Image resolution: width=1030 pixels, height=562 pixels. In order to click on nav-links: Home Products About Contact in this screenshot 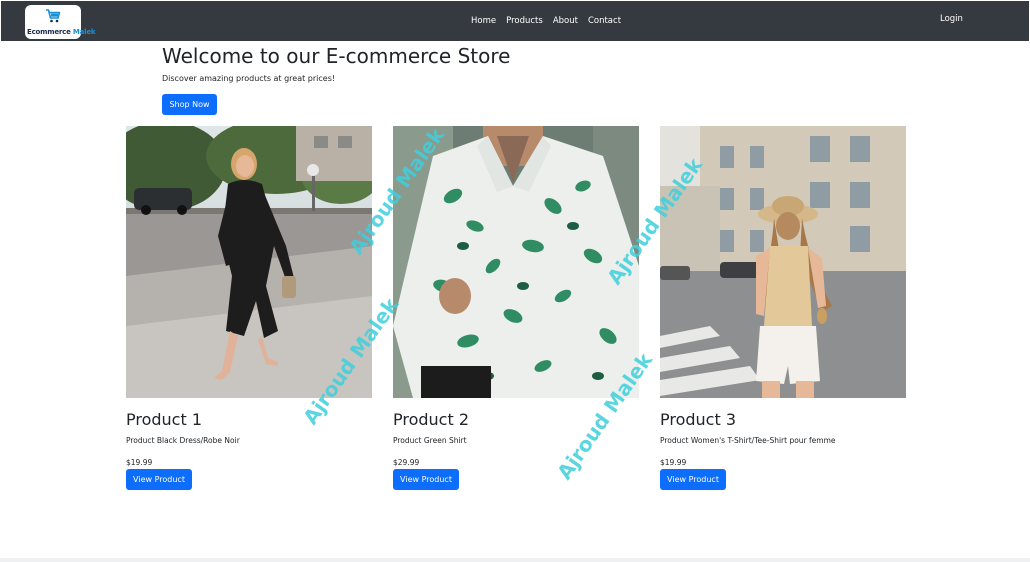, I will do `click(551, 21)`.